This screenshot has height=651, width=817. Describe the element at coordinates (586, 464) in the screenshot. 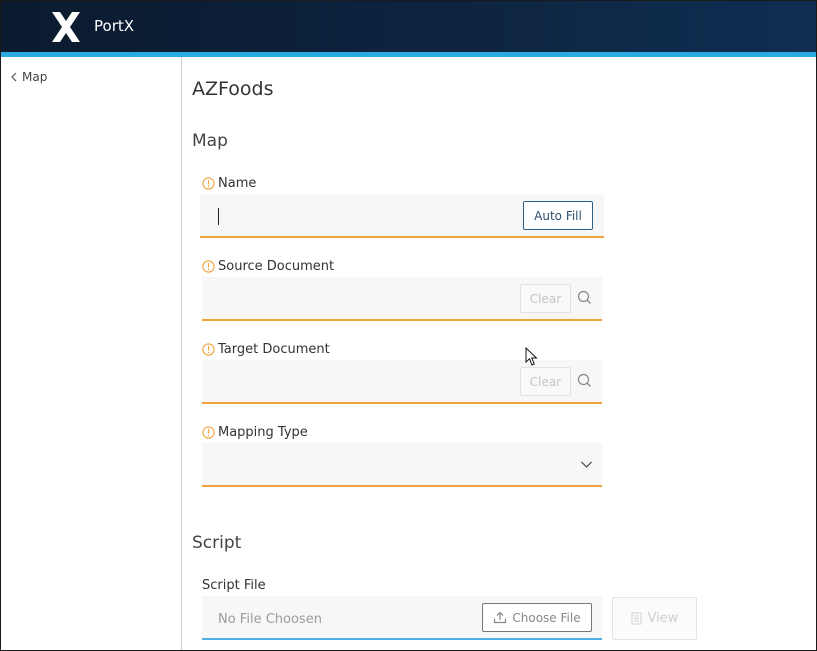

I see `chevron-down-icon` at that location.